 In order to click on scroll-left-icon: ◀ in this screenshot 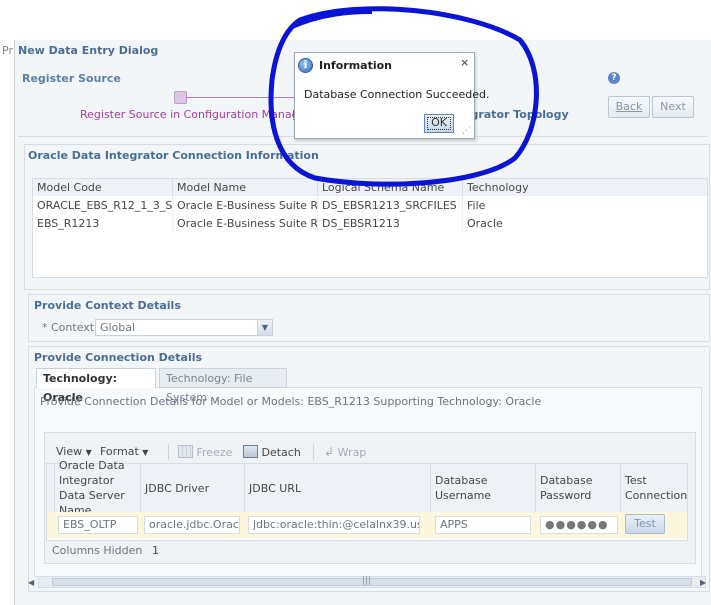, I will do `click(31, 582)`.